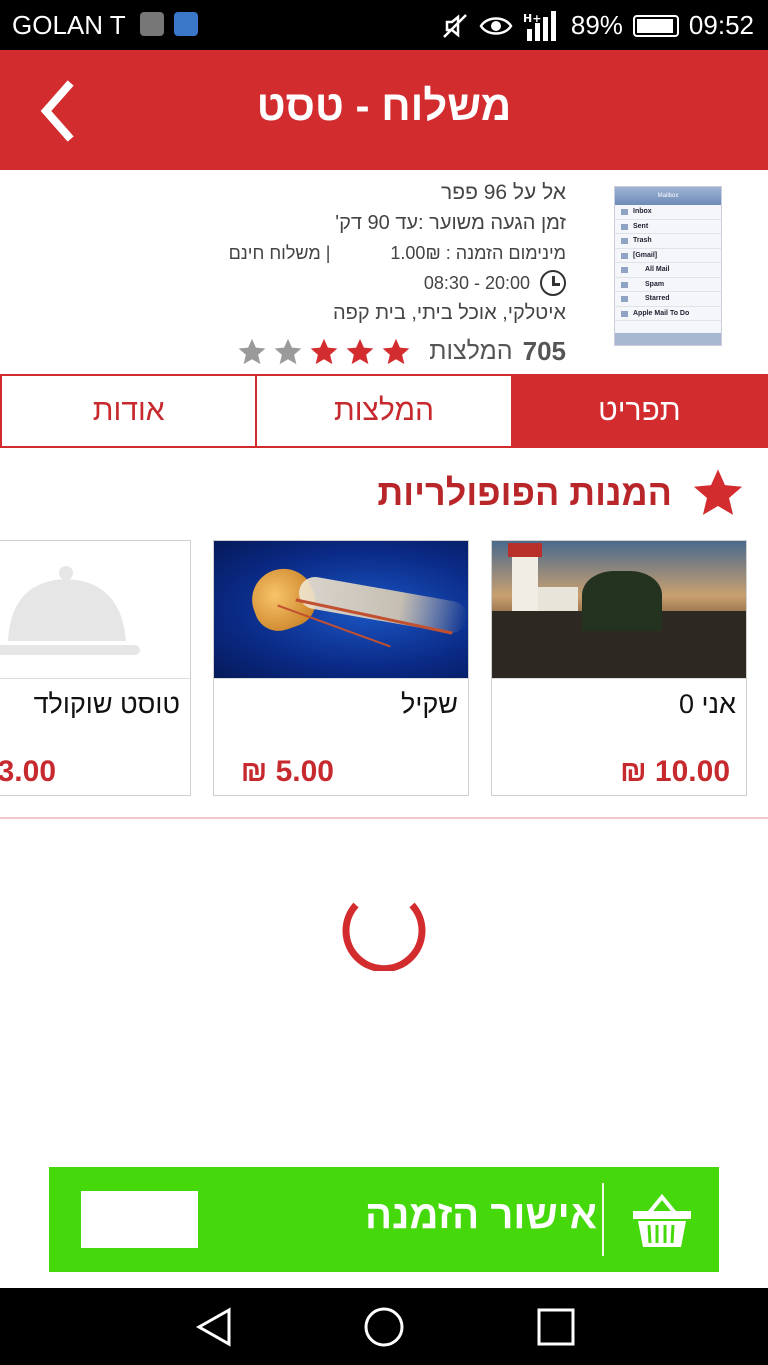 The height and width of the screenshot is (1365, 768). Describe the element at coordinates (449, 313) in the screenshot. I see `restaurant-categories: איטלקי, אוכל ביתי, בית קפה` at that location.